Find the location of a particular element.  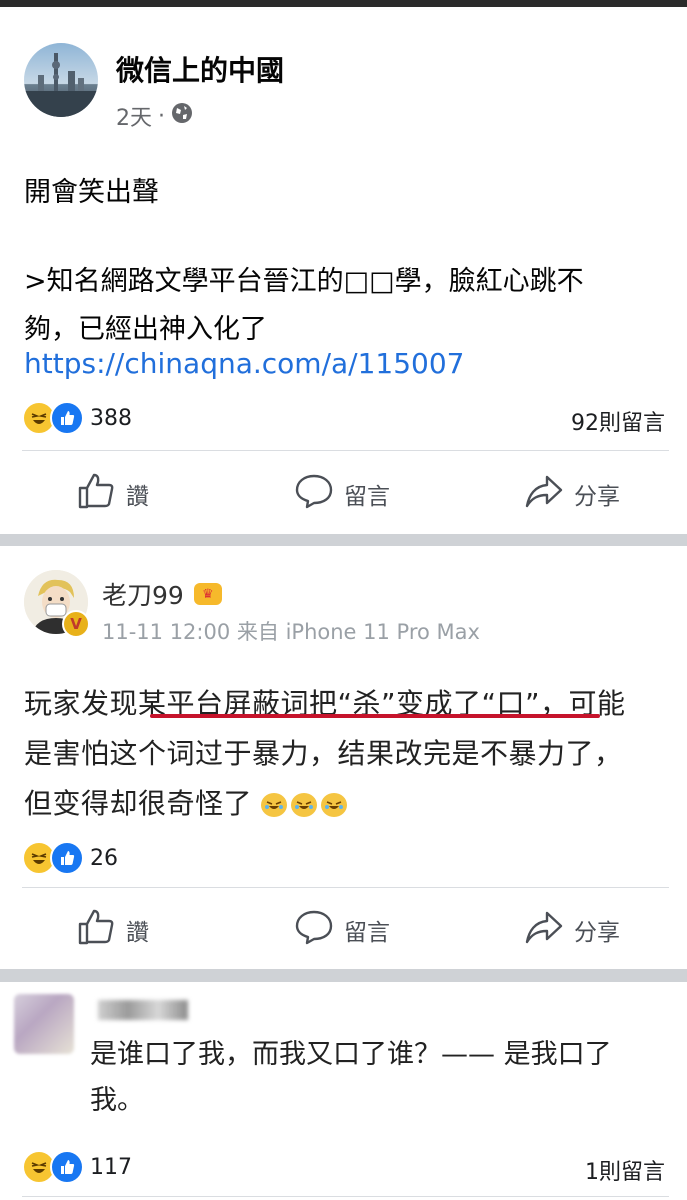

post-text-line: 夠，已經出神入化了 is located at coordinates (145, 329).